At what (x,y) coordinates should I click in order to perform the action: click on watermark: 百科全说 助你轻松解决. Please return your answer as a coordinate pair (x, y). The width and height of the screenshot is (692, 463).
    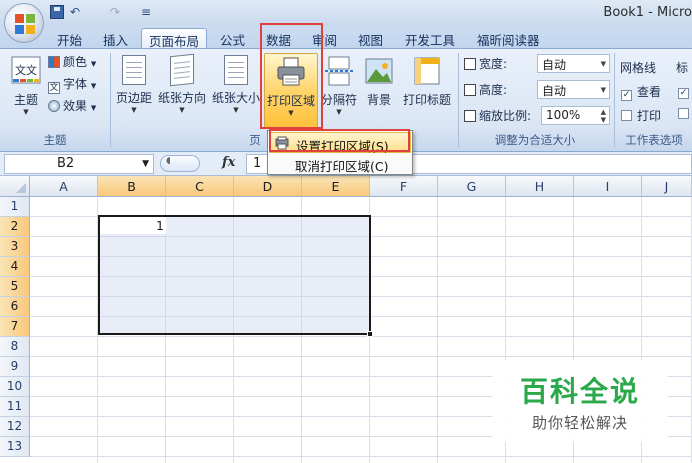
    Looking at the image, I should click on (580, 401).